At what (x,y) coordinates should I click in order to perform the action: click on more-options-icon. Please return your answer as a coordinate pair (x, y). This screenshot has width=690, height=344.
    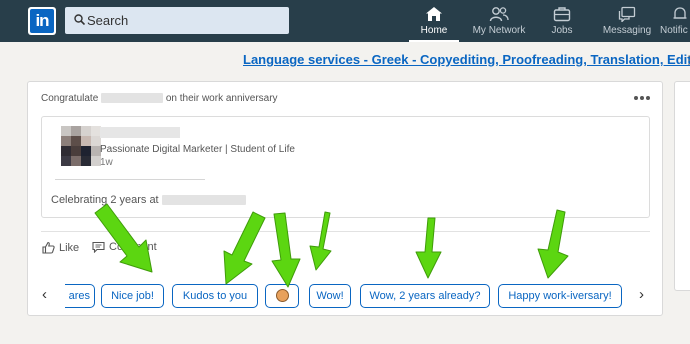
    Looking at the image, I should click on (642, 98).